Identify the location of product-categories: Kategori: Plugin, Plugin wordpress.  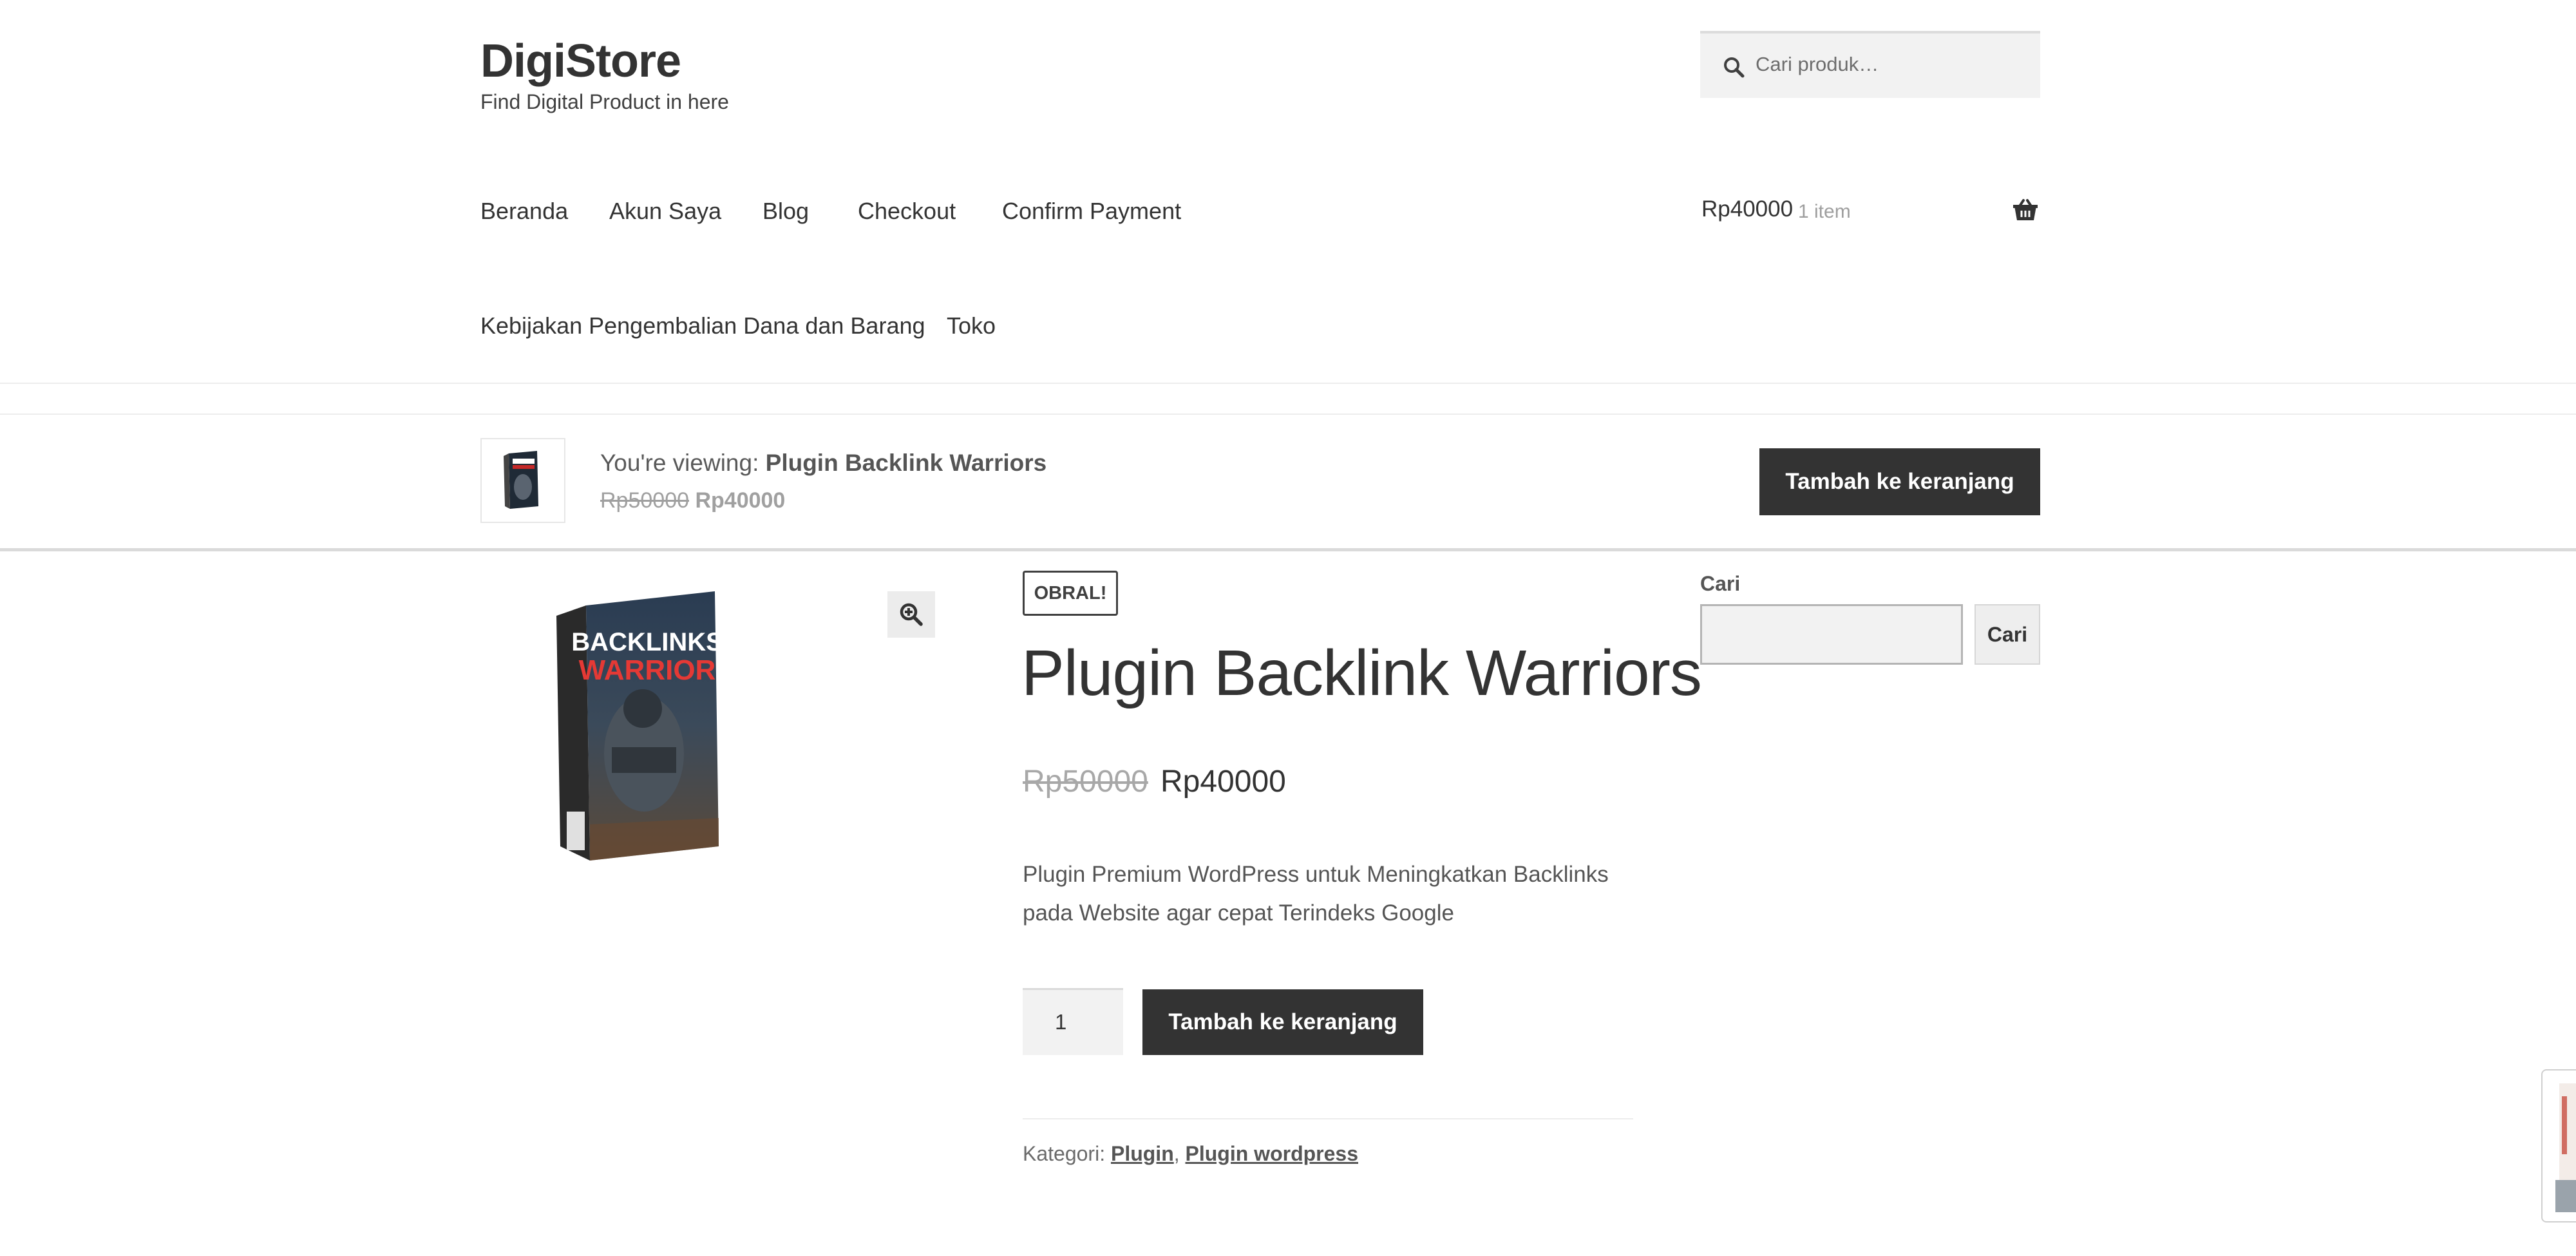
(1190, 1153).